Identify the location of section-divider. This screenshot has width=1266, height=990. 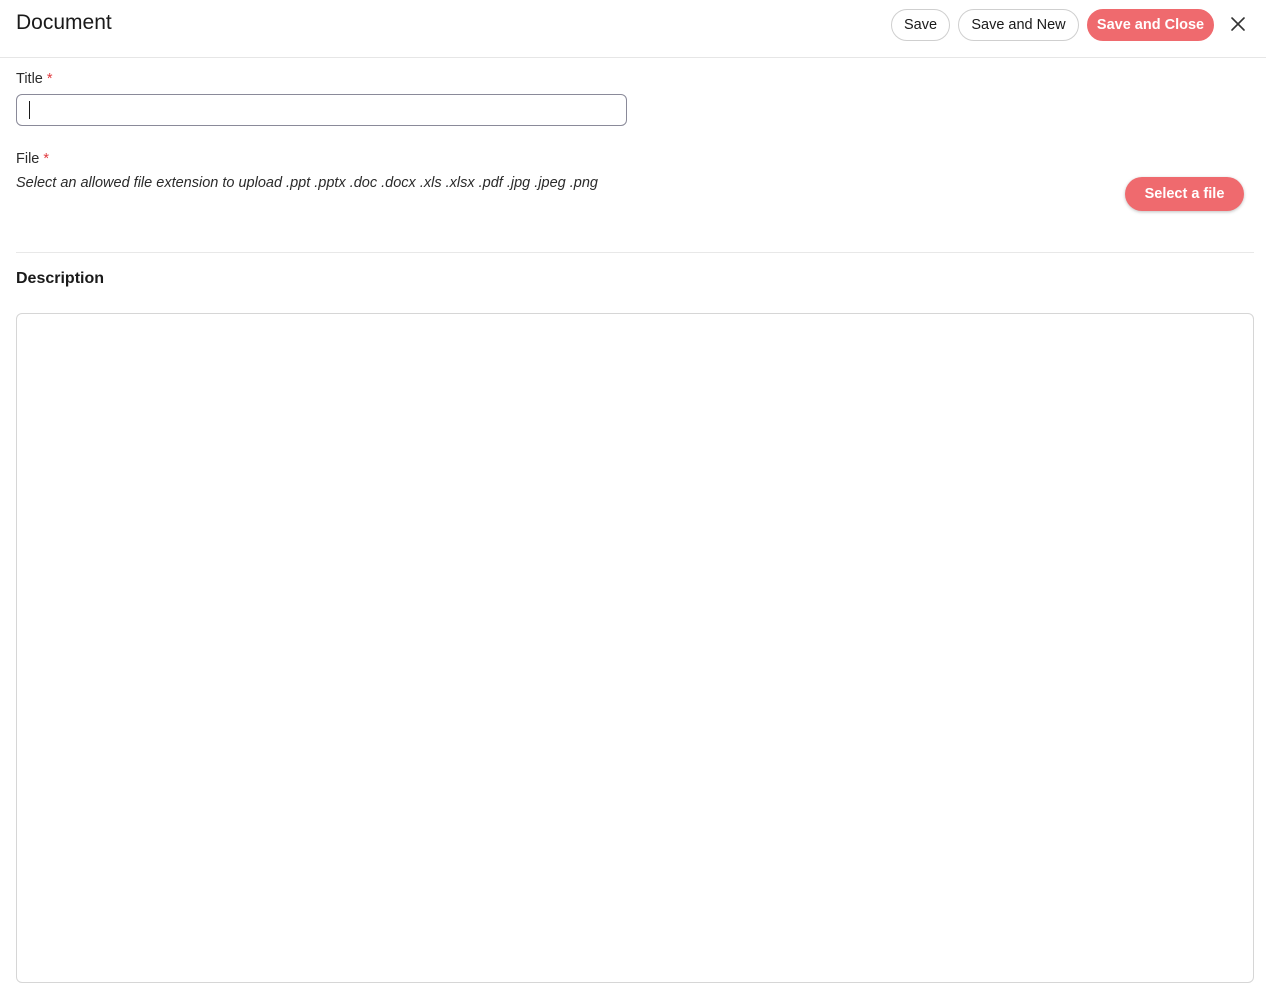
(635, 252).